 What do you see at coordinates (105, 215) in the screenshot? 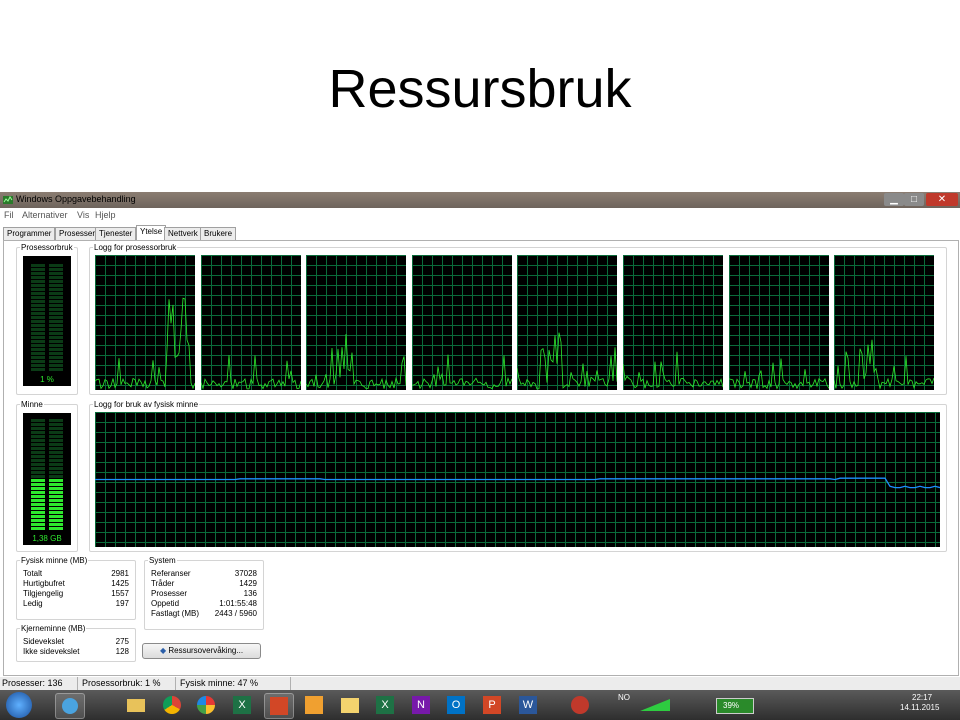
I see `menu-hjelp: Hjelp` at bounding box center [105, 215].